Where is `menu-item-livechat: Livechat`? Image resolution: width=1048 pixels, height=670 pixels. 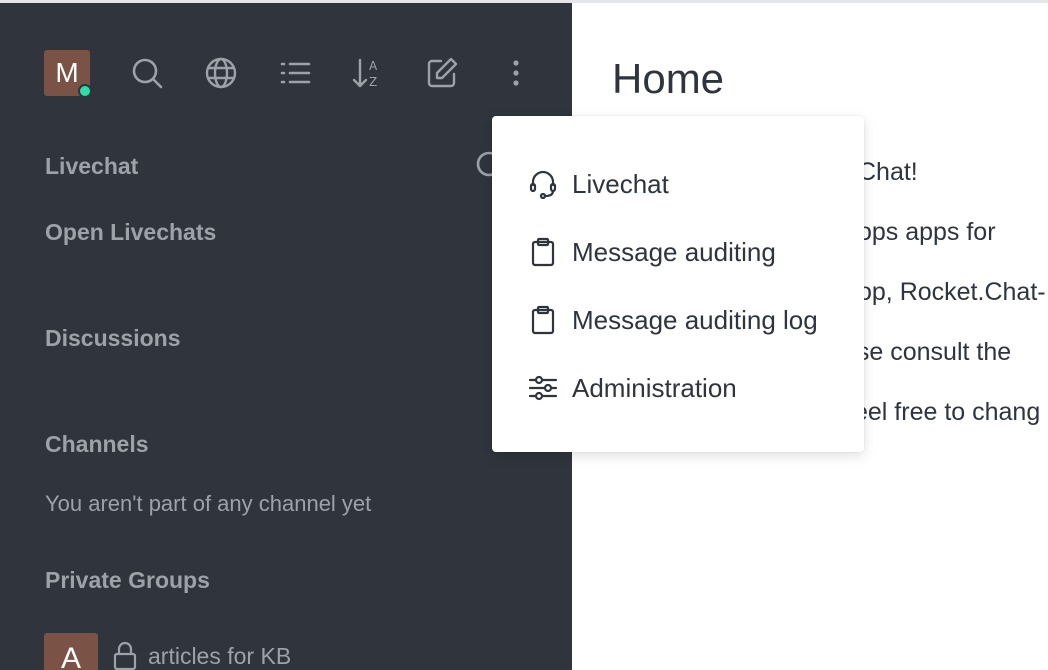
menu-item-livechat: Livechat is located at coordinates (678, 184).